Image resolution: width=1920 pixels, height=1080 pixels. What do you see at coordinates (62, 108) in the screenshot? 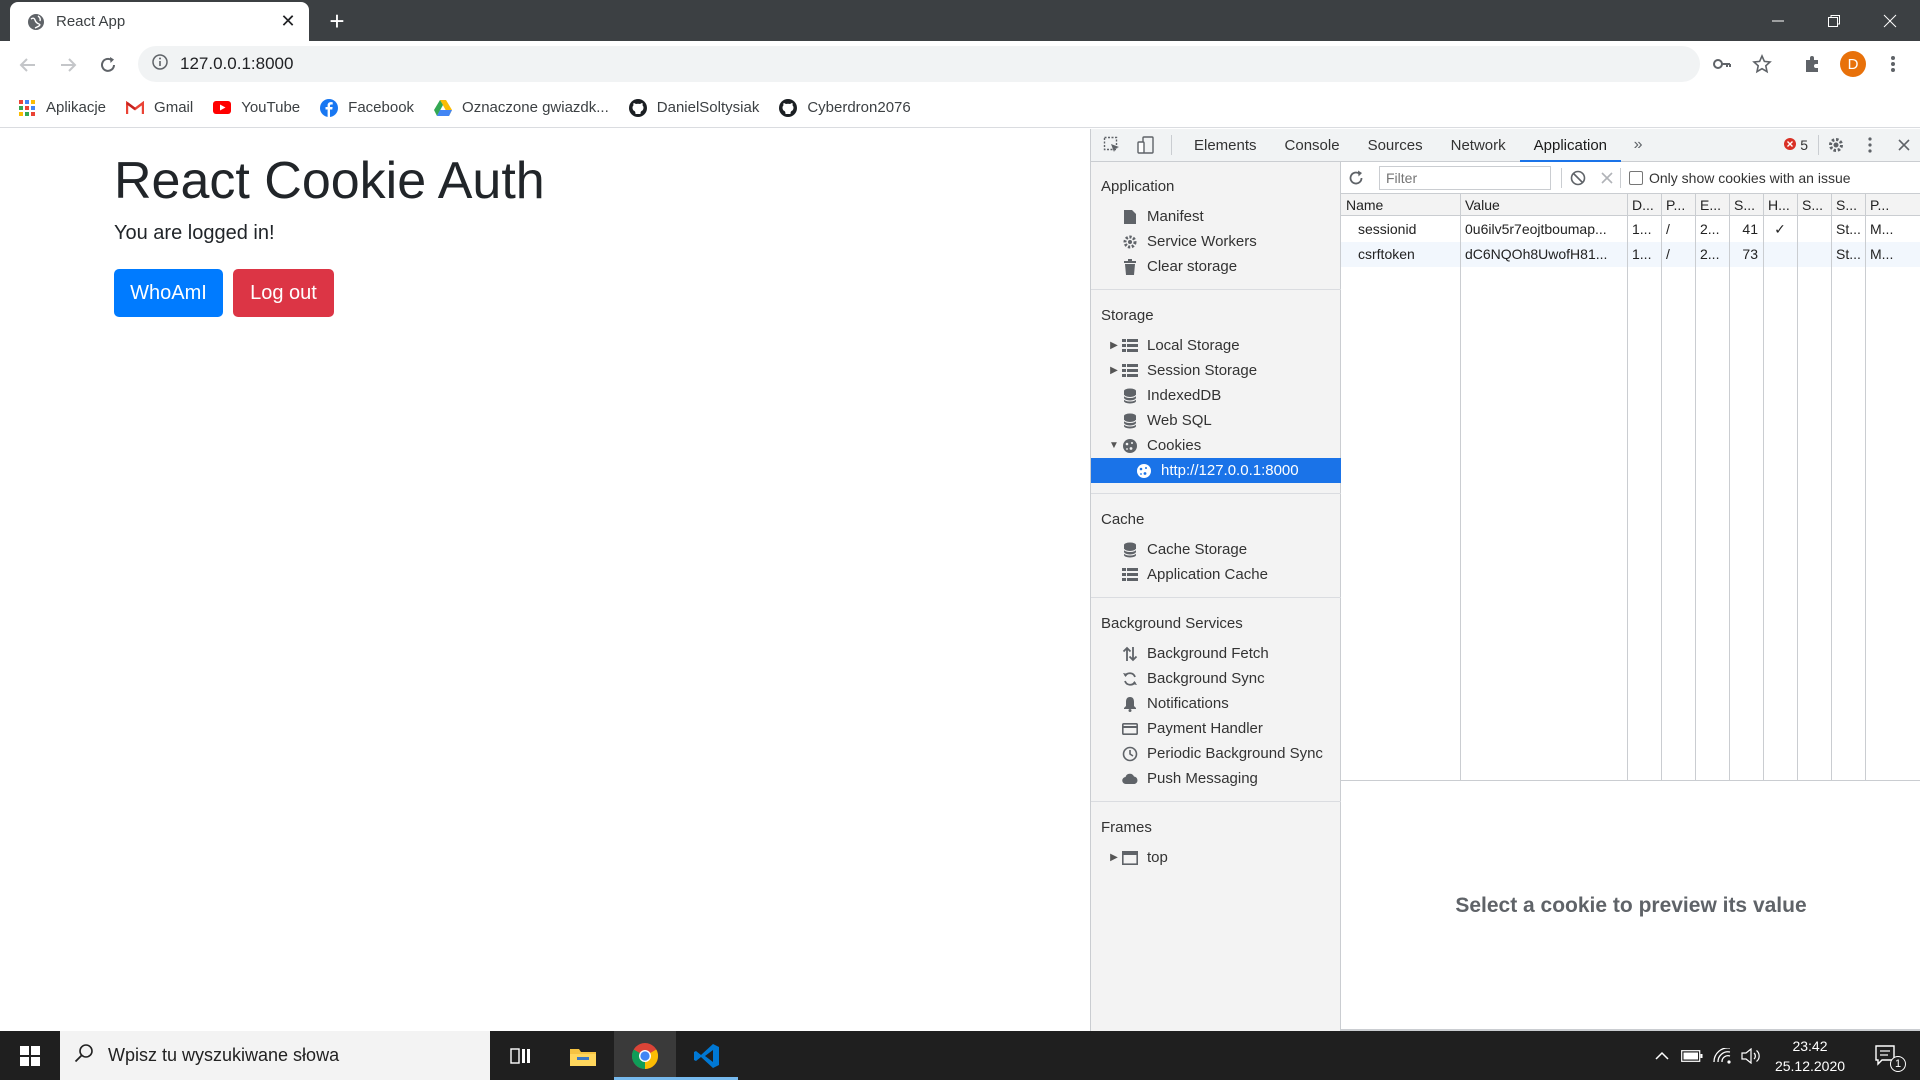
I see `bookmark-apps: Aplikacje` at bounding box center [62, 108].